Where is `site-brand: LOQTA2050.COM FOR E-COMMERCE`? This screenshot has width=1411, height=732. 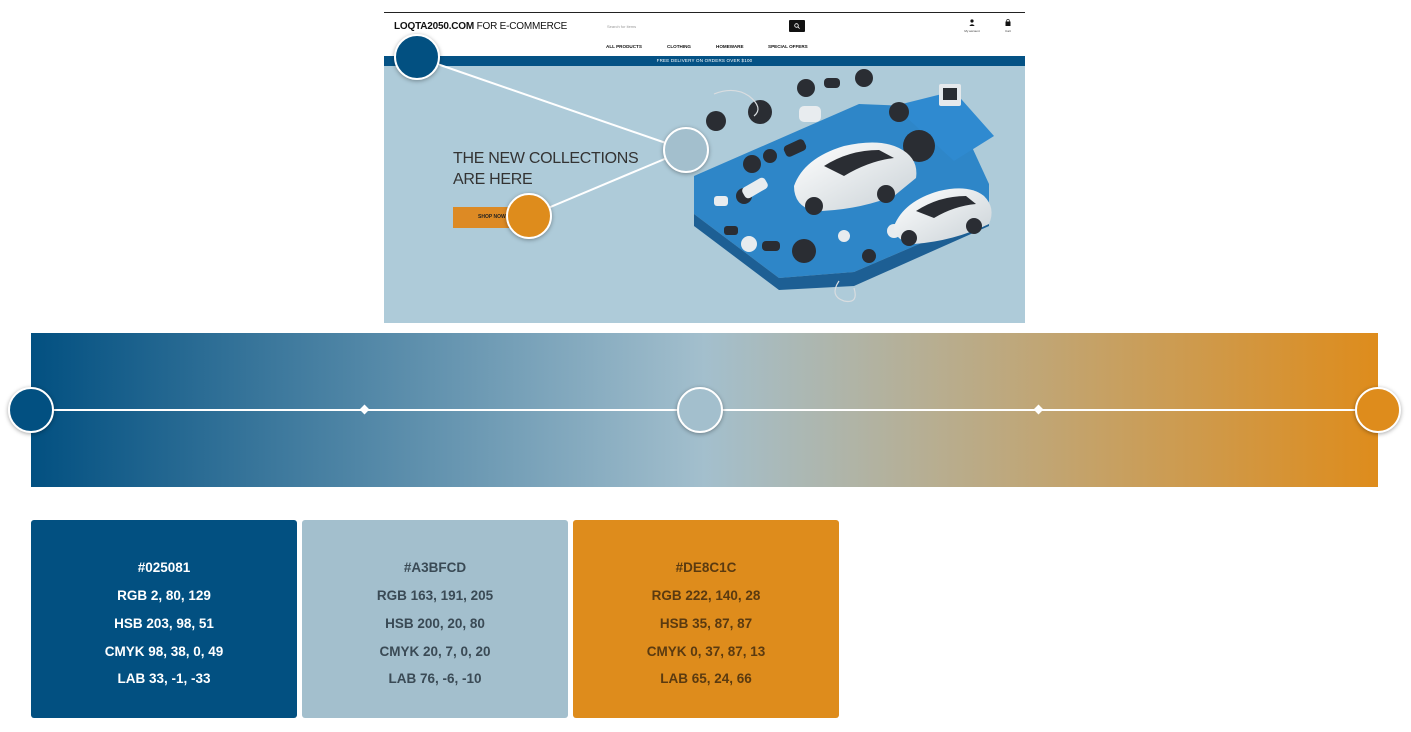
site-brand: LOQTA2050.COM FOR E-COMMERCE is located at coordinates (480, 26).